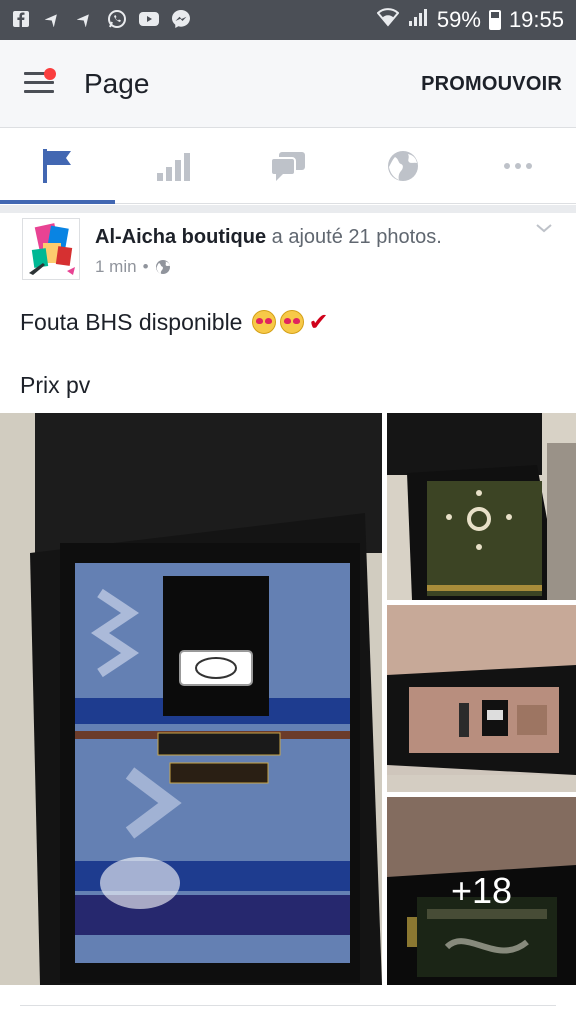 The image size is (576, 1024). I want to click on avatar, so click(51, 249).